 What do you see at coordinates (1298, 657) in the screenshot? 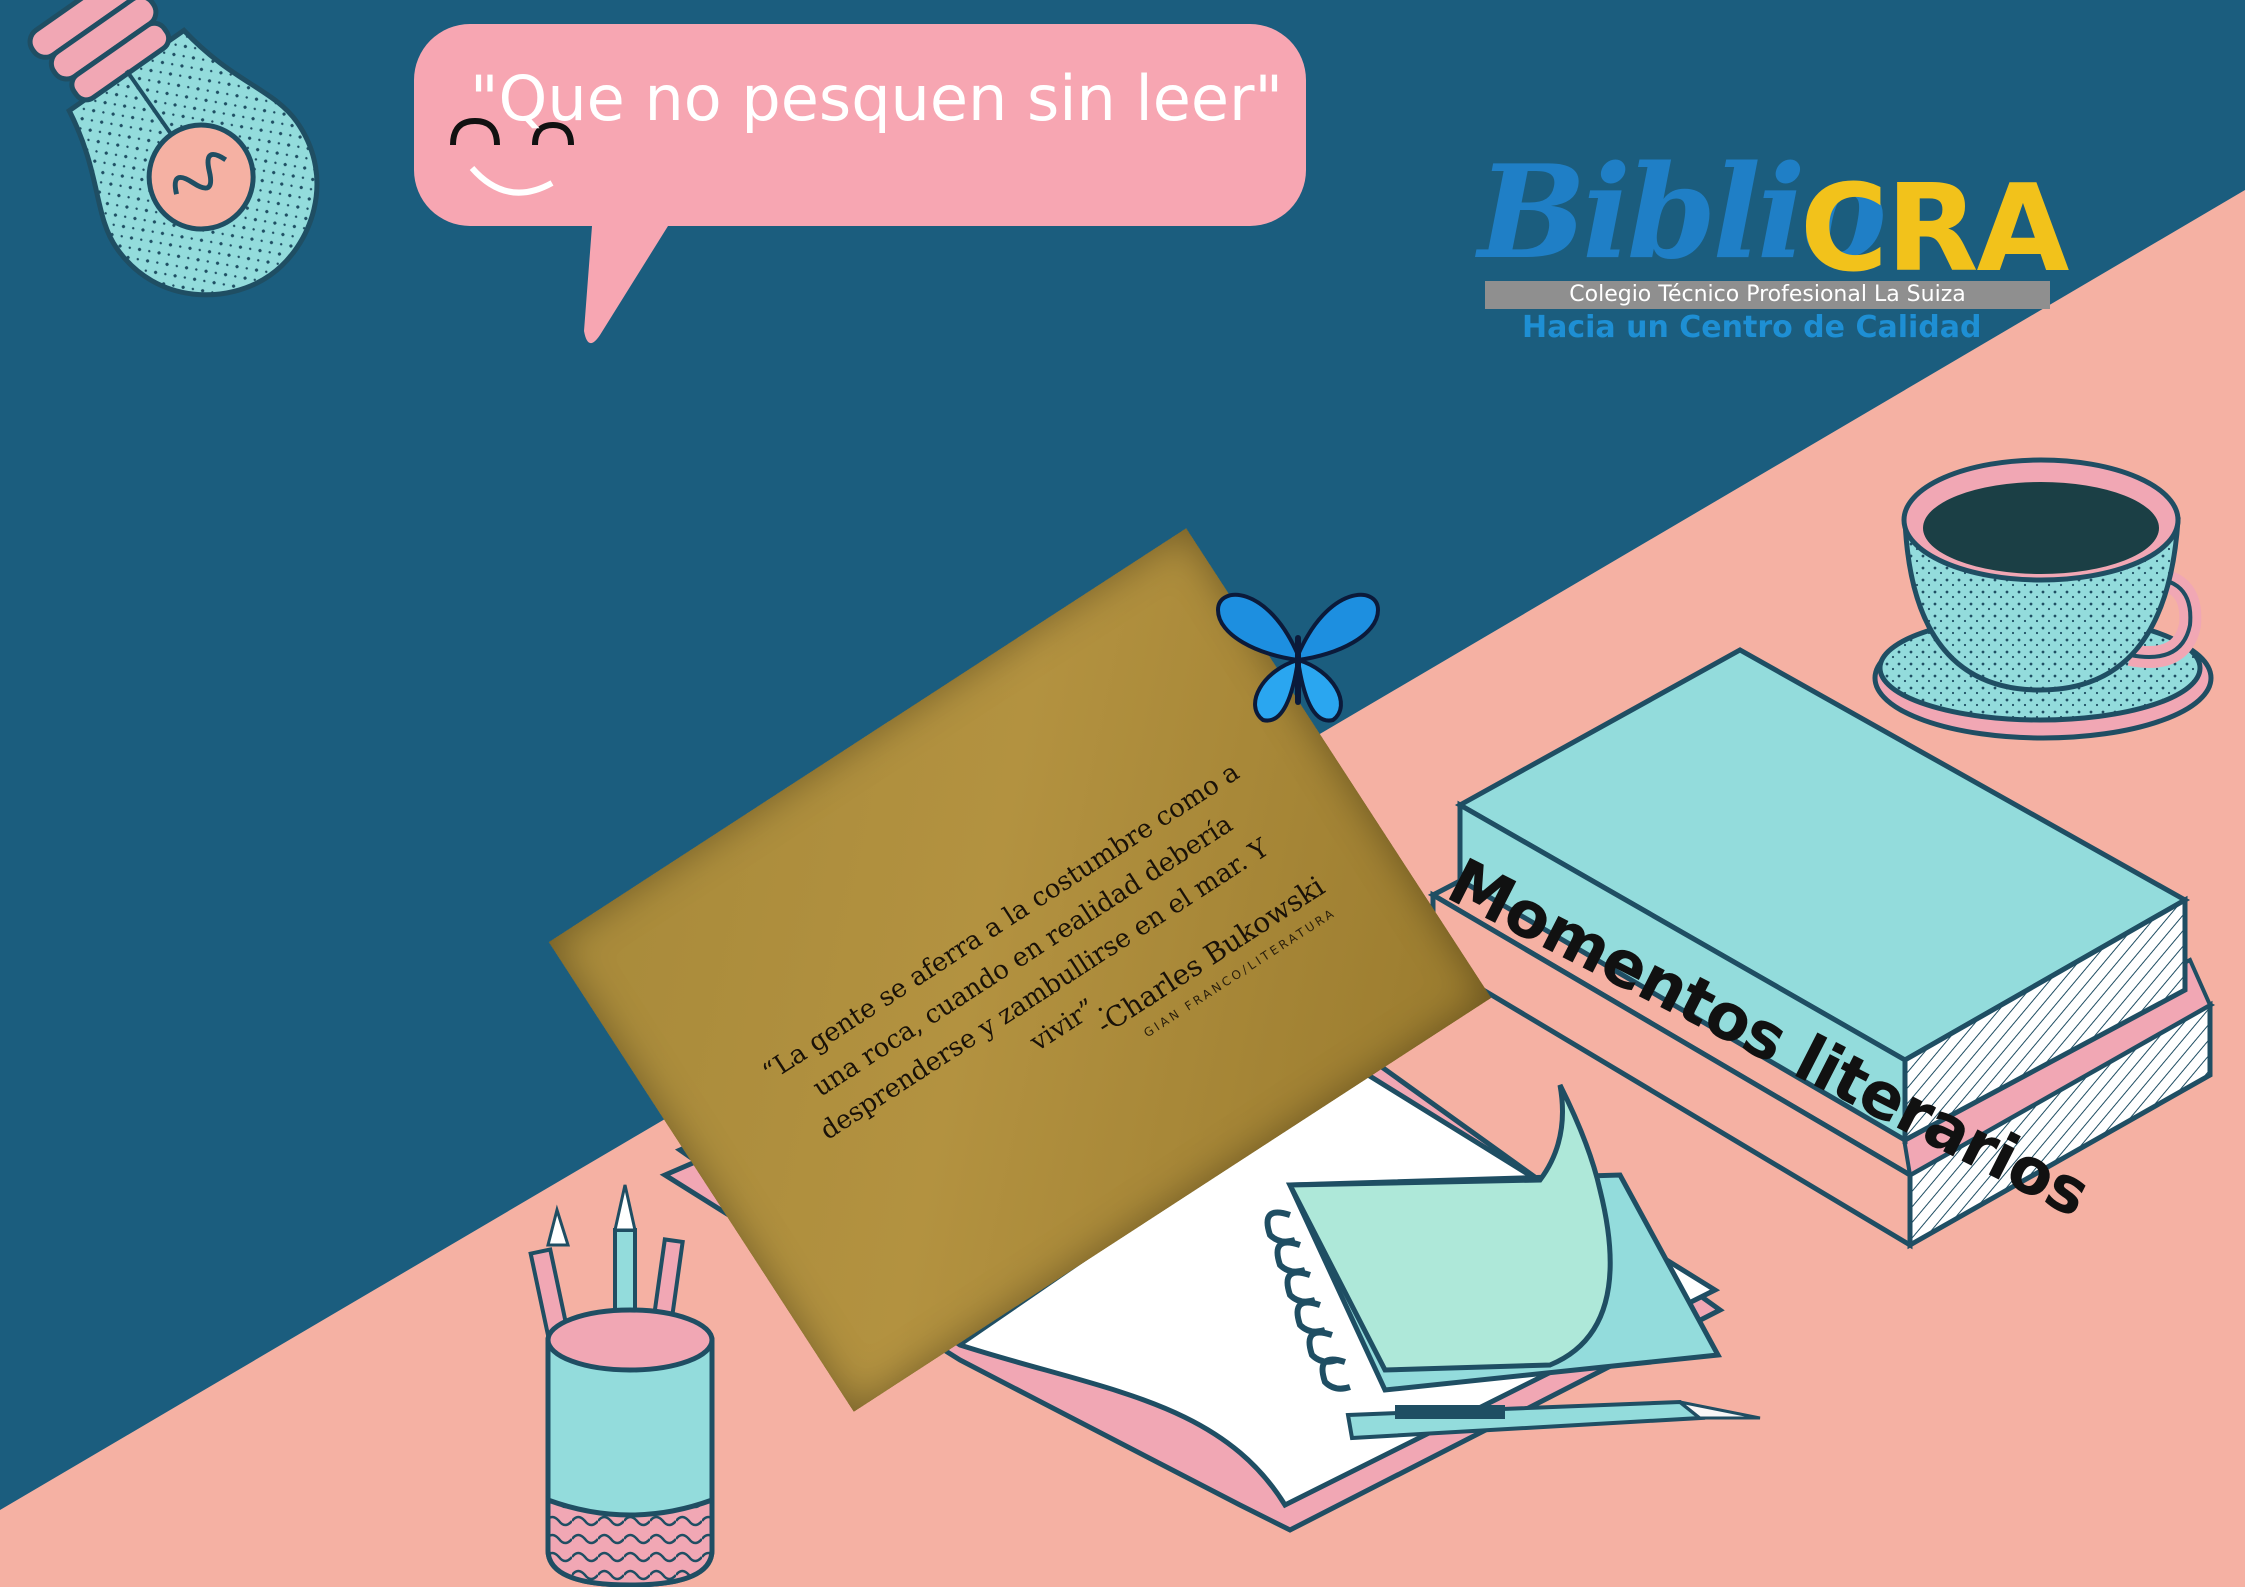
I see `butterfly-icon` at bounding box center [1298, 657].